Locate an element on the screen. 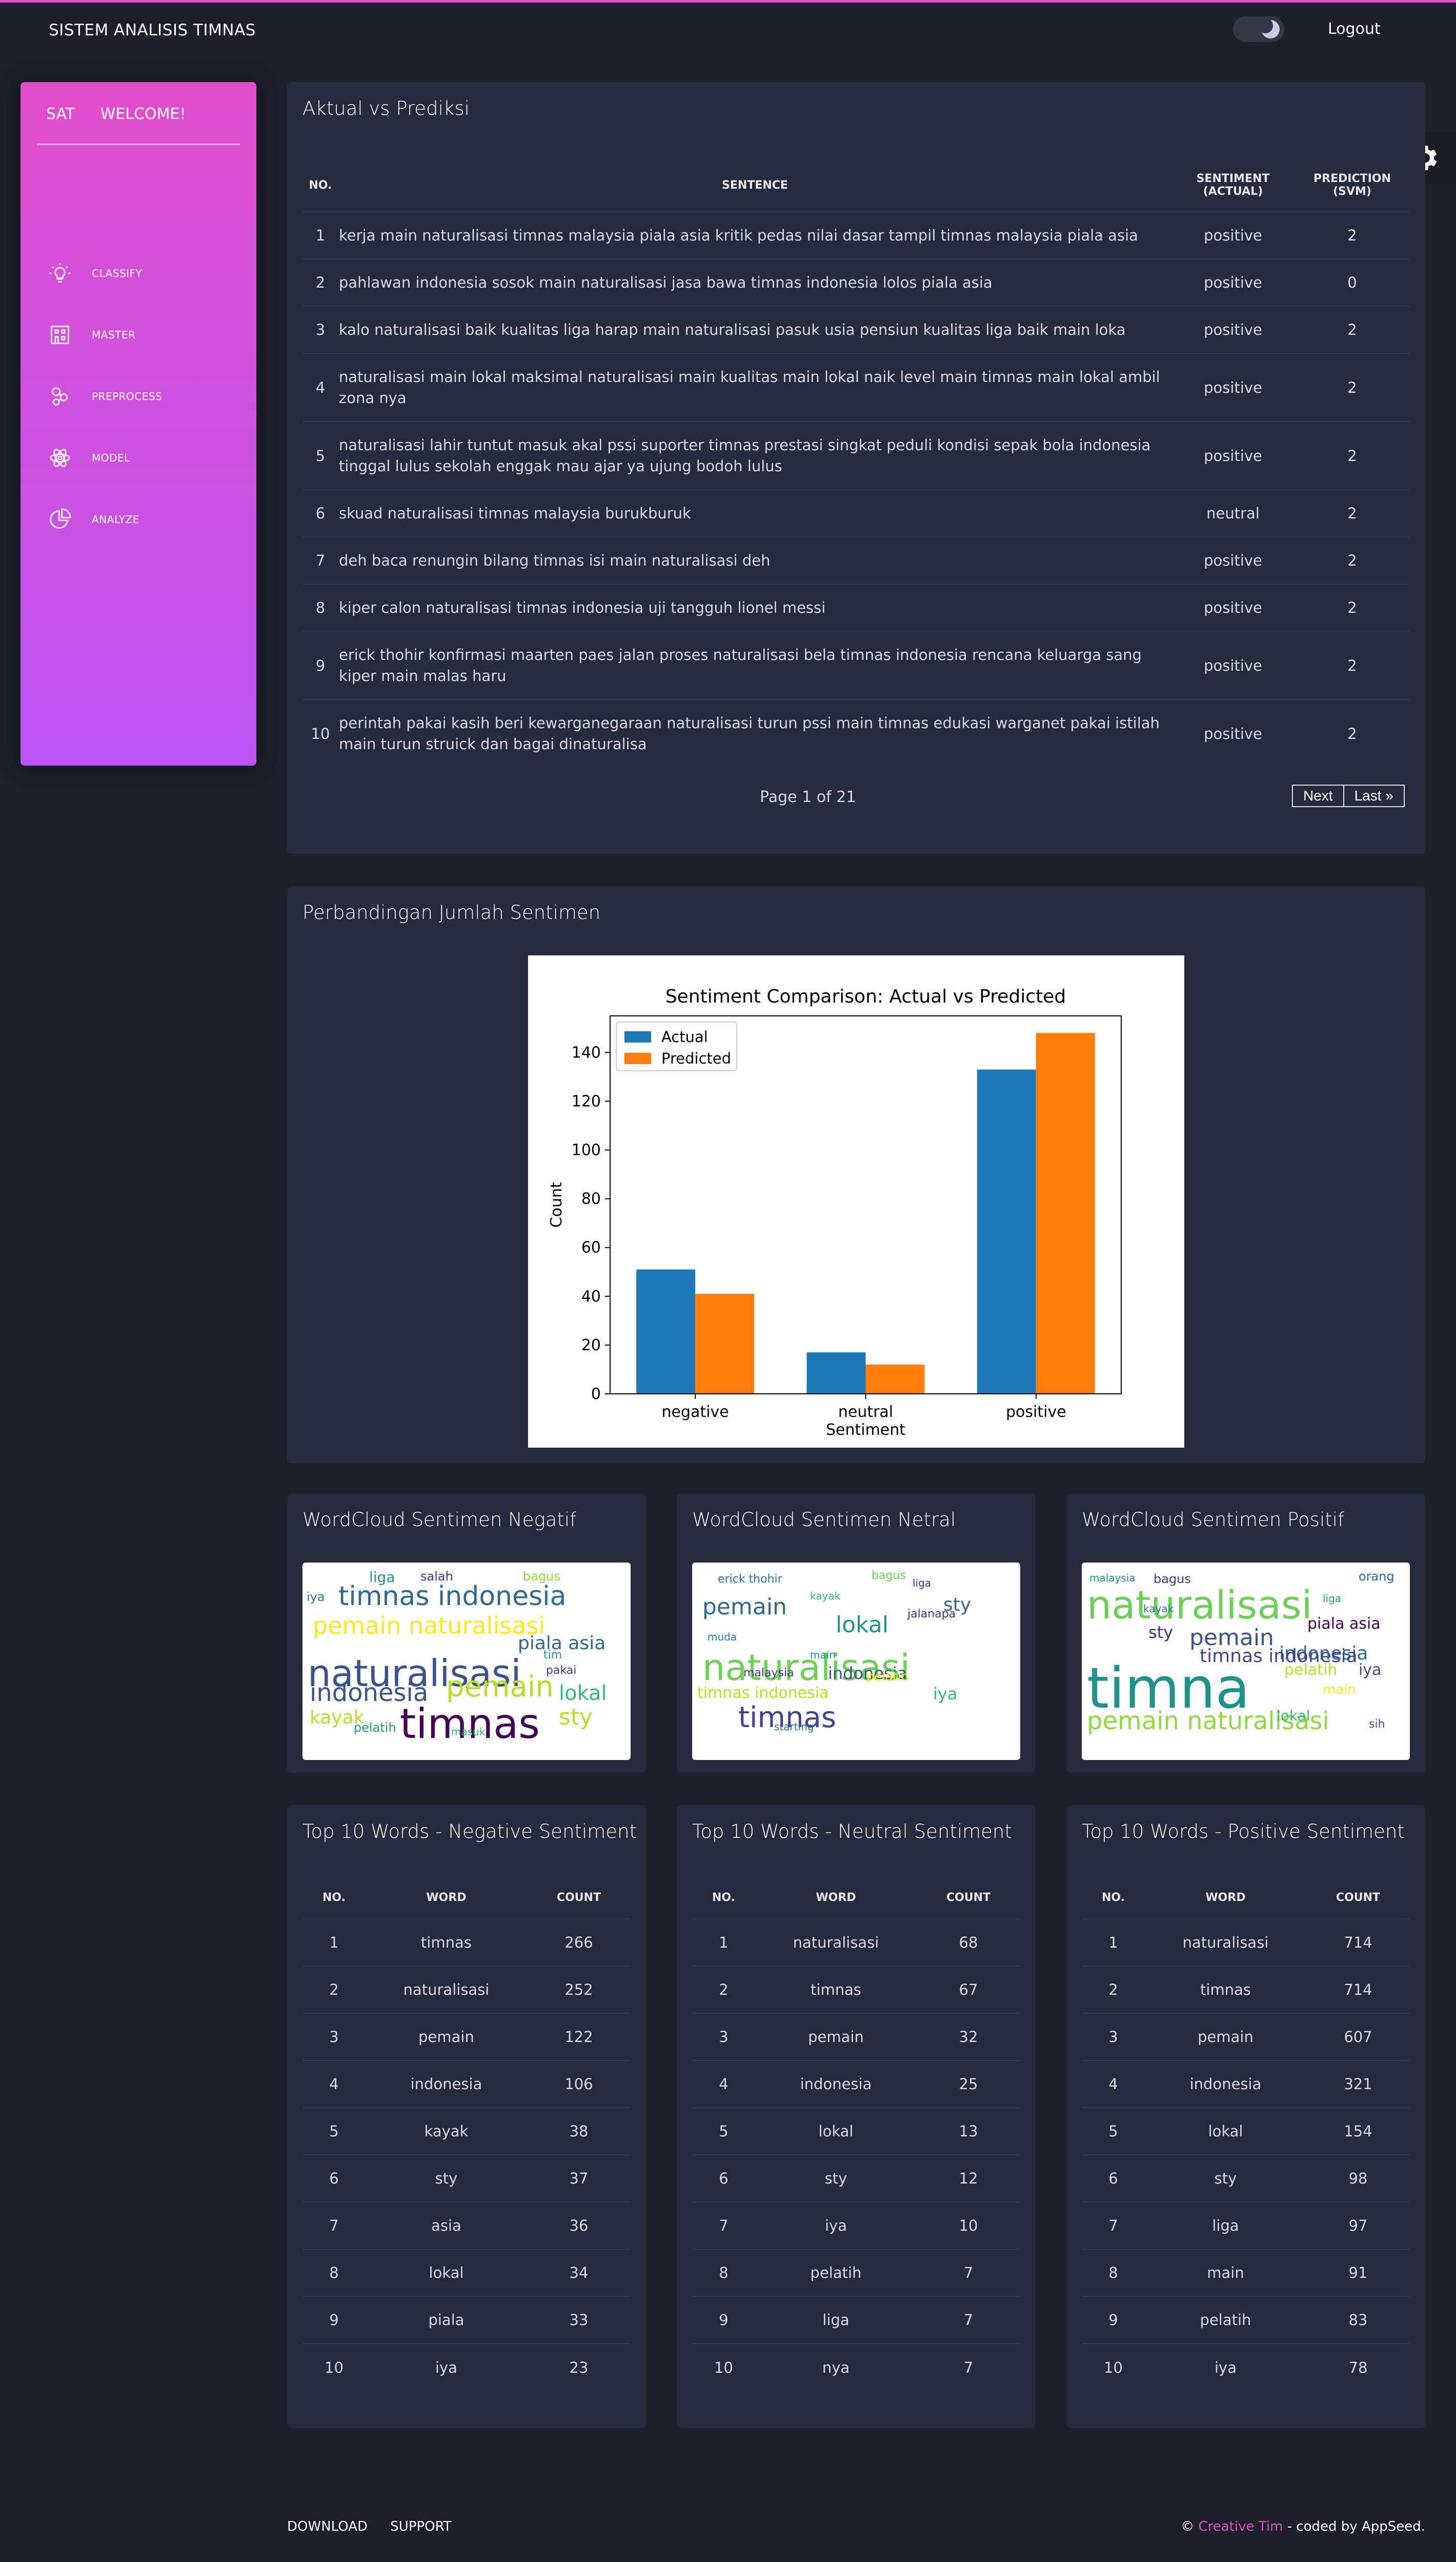 The image size is (1456, 2562). table-row: 6 sty 37 is located at coordinates (466, 2178).